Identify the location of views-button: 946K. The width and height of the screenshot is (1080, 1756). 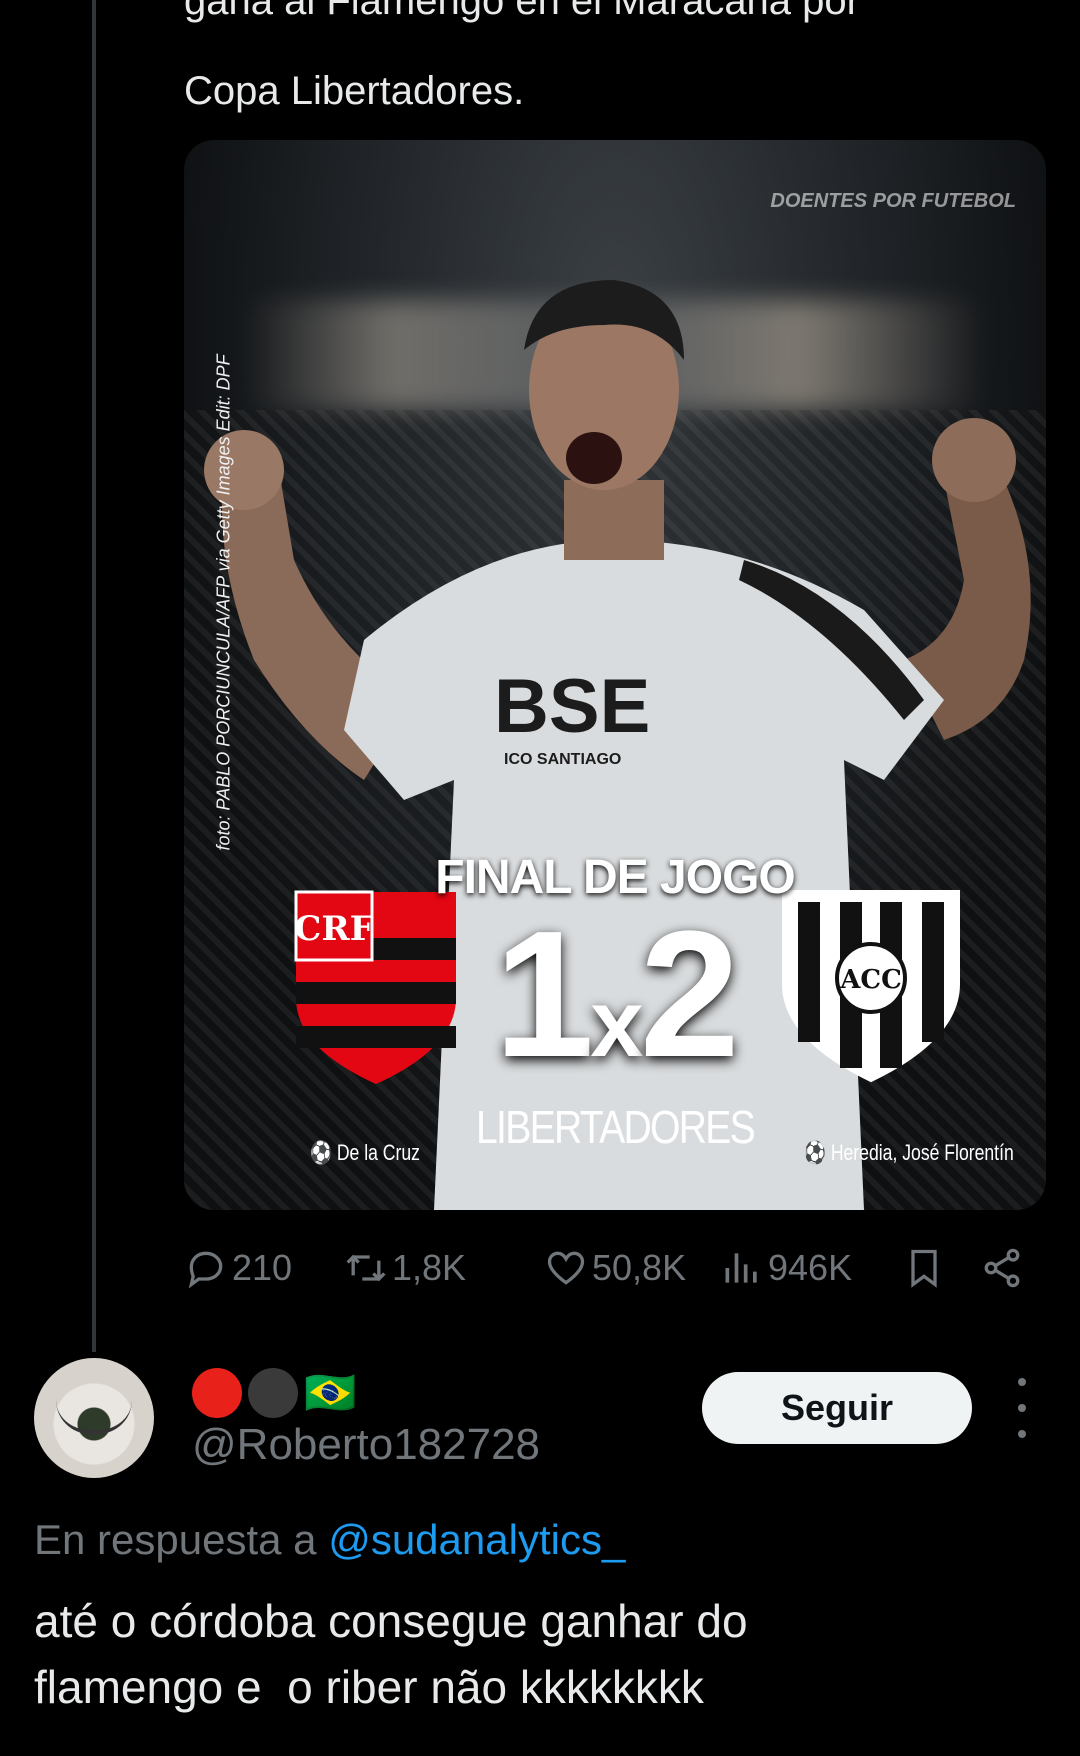
(786, 1268).